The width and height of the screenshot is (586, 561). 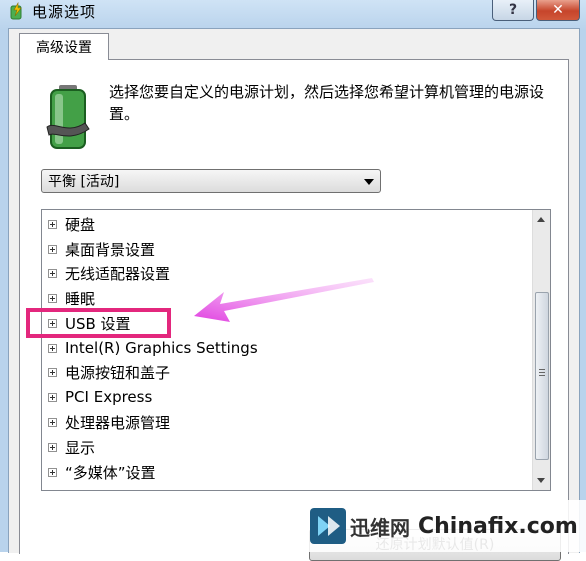 I want to click on tree-item-label: 桌面背景设置, so click(x=110, y=249).